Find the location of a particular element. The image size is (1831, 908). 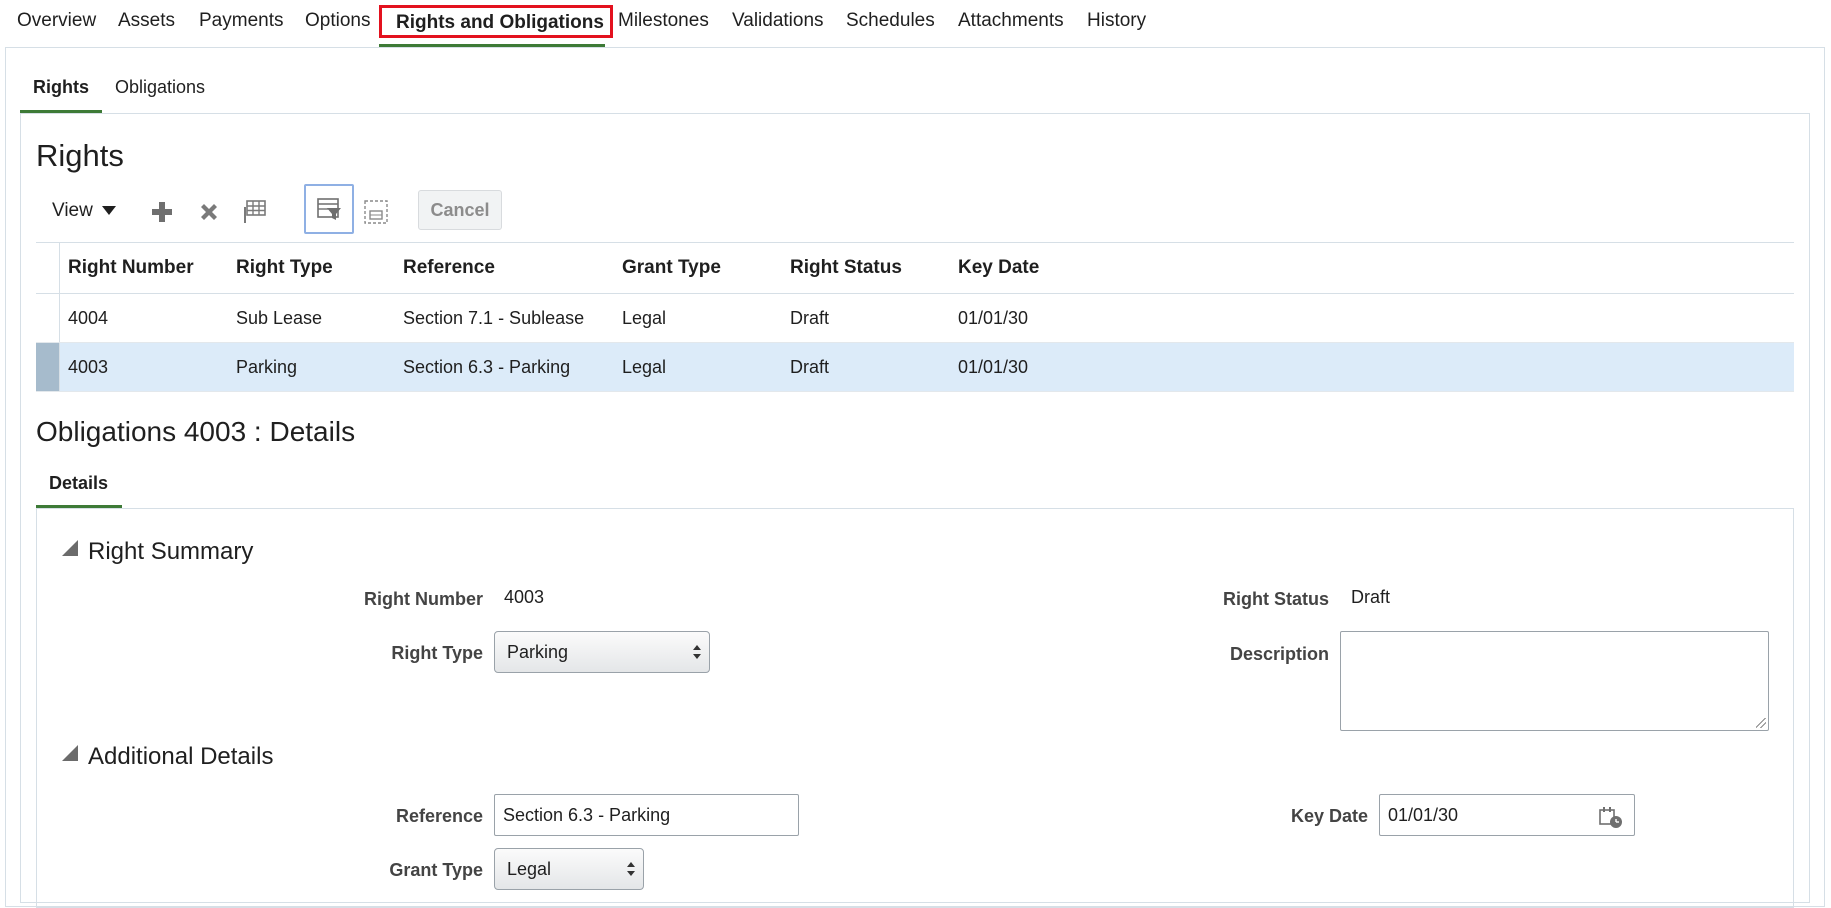

cell-reference: Section 6.3 - Parking is located at coordinates (487, 367).